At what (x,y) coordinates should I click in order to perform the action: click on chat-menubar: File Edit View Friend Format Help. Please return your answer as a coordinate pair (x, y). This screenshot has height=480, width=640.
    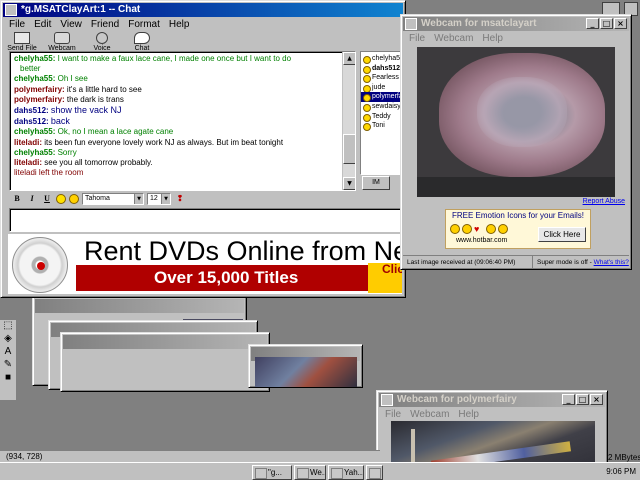
    Looking at the image, I should click on (203, 24).